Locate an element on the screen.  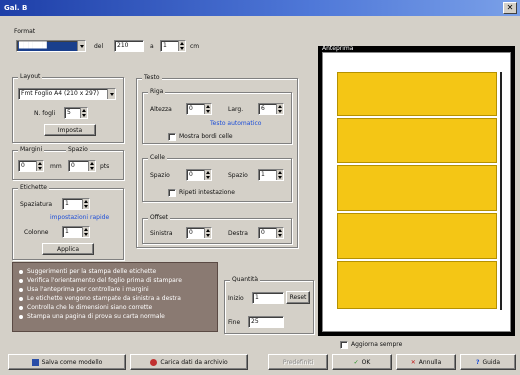
offset-group-title: Offset is located at coordinates (159, 218).